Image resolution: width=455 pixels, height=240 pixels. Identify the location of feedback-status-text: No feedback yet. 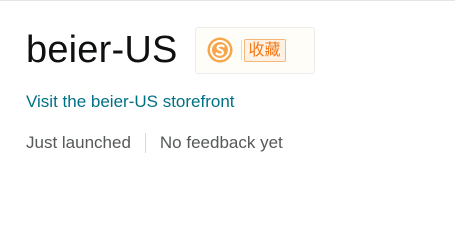
(221, 142).